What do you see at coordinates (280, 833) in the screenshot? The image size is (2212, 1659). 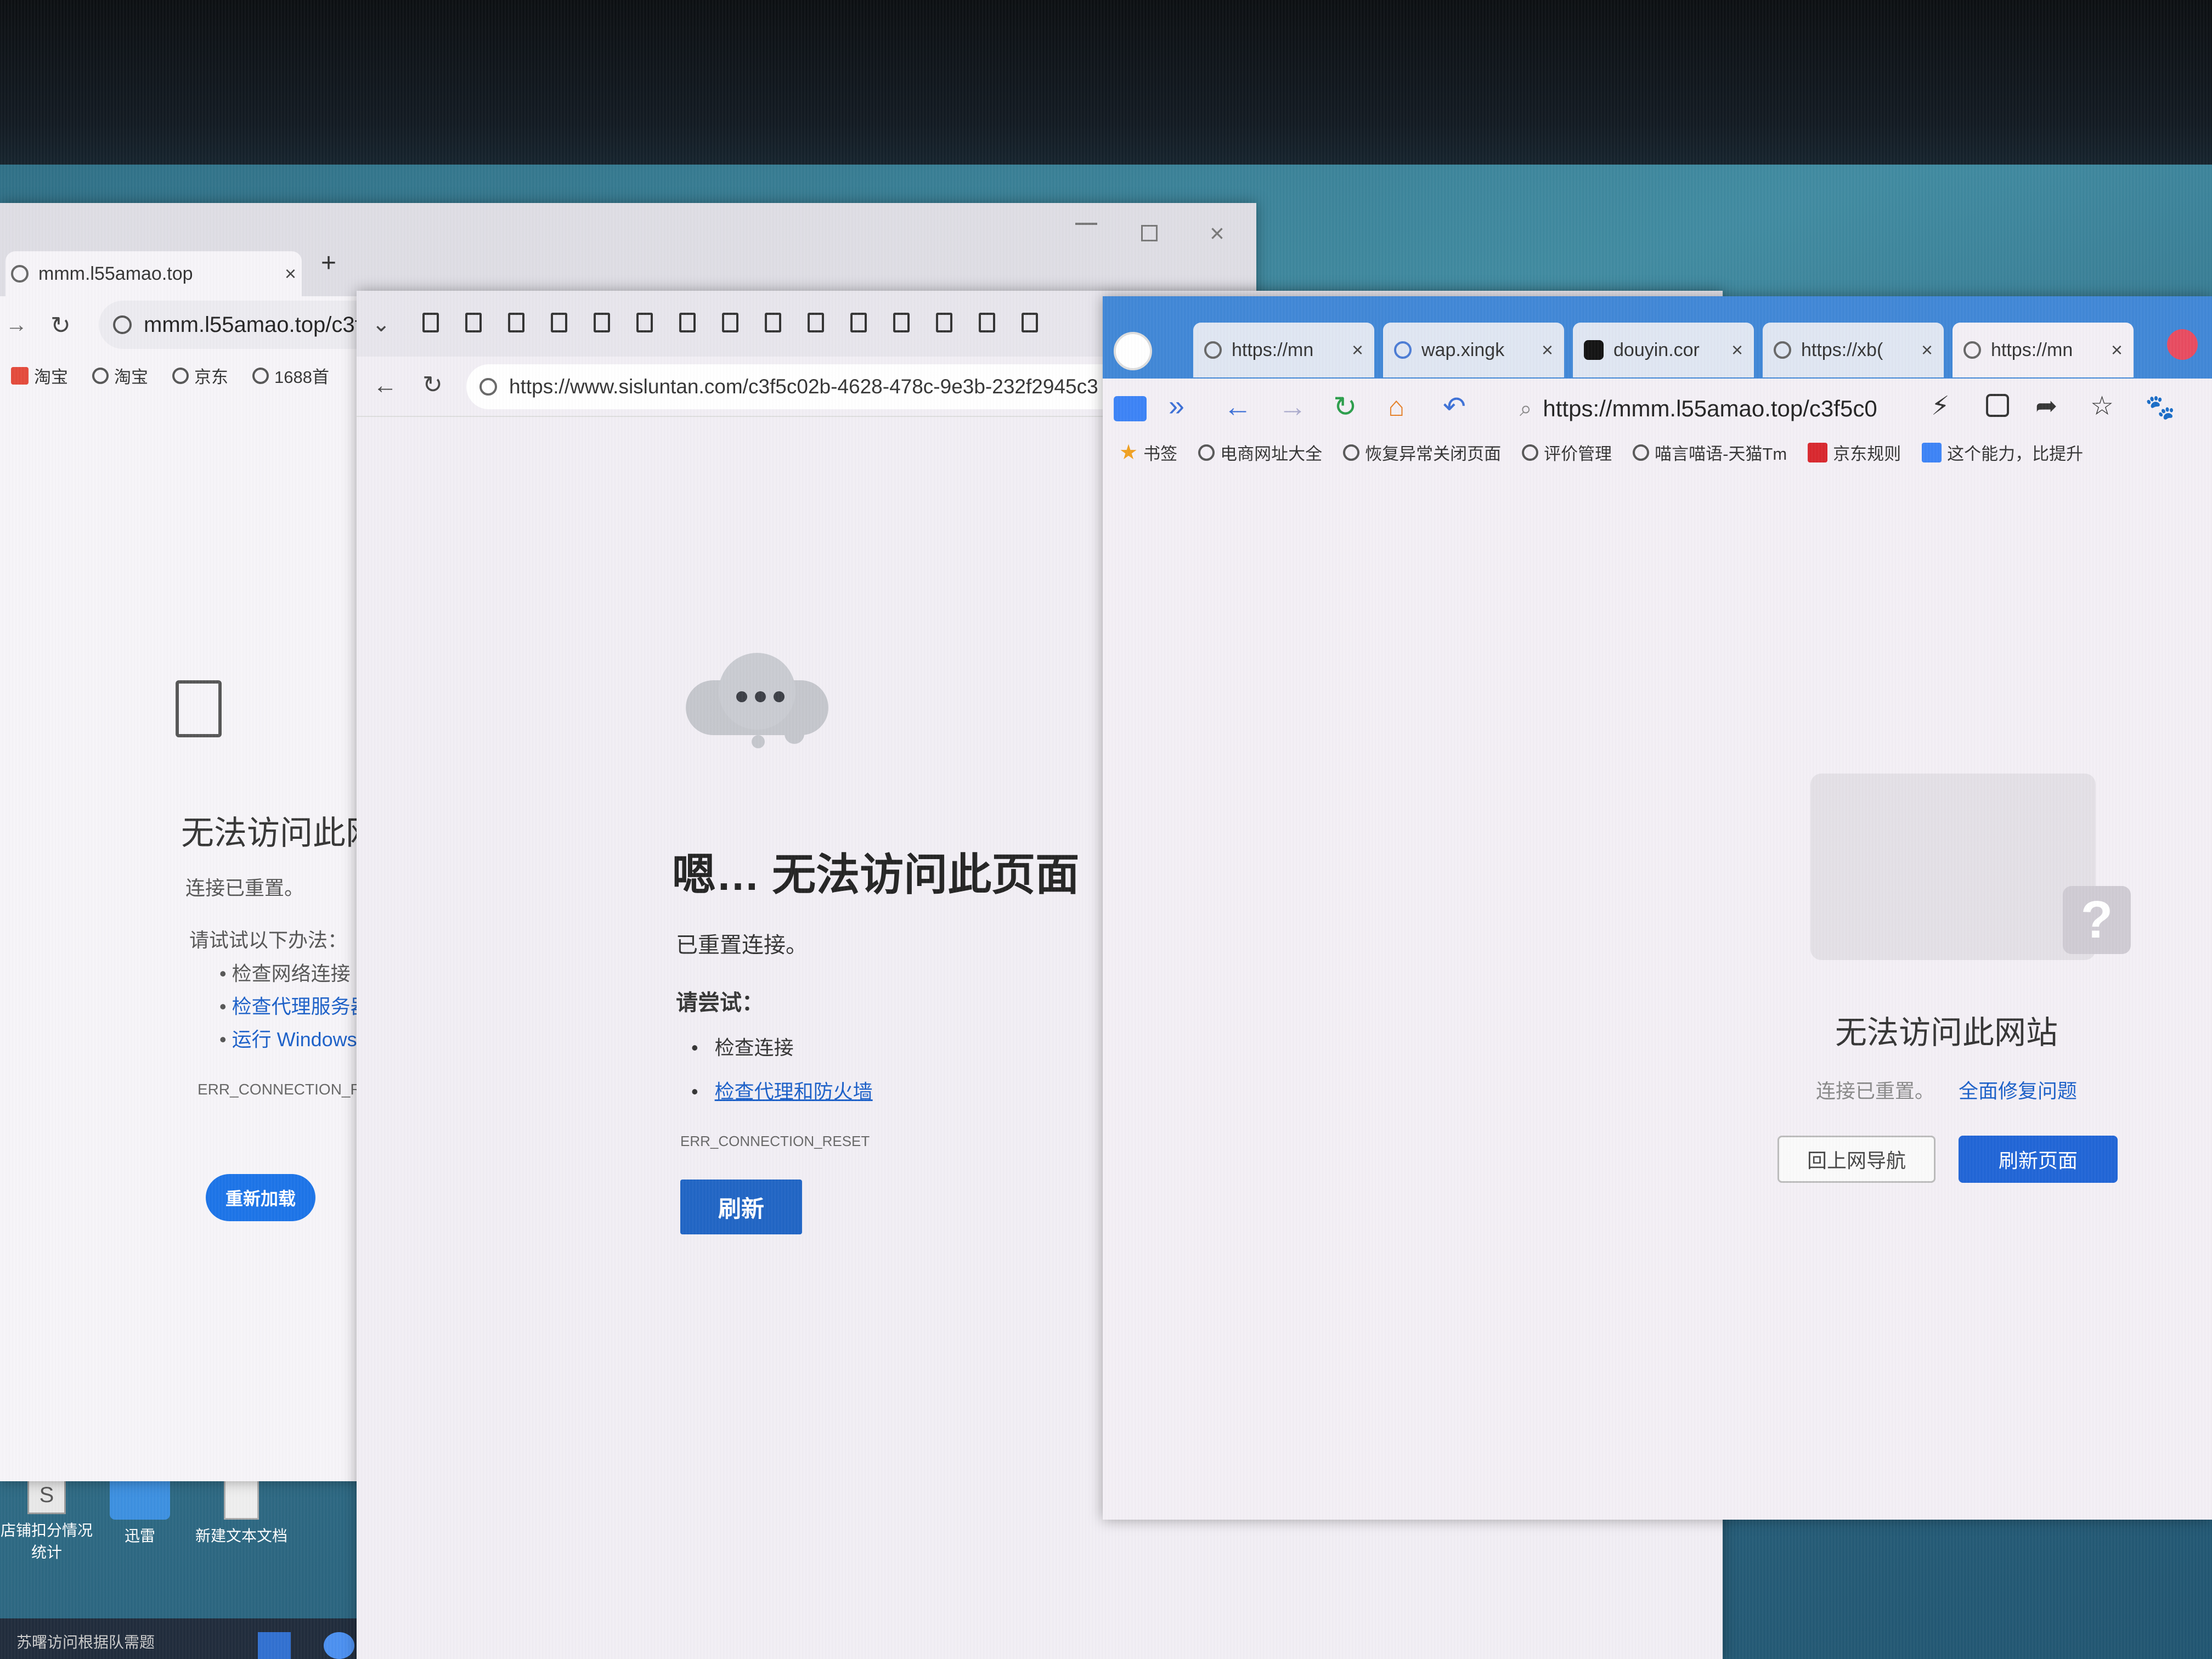 I see `error-title: 无法访问此网` at bounding box center [280, 833].